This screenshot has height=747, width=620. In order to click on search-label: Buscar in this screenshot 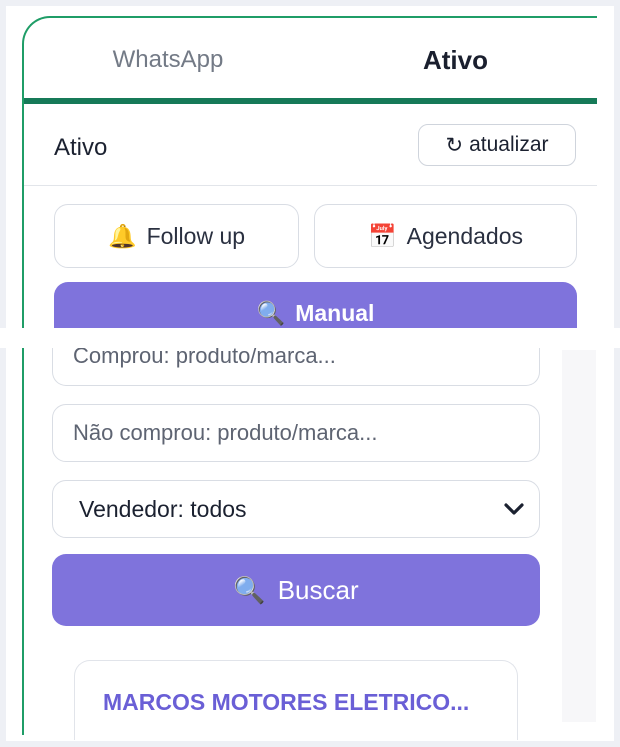, I will do `click(318, 589)`.